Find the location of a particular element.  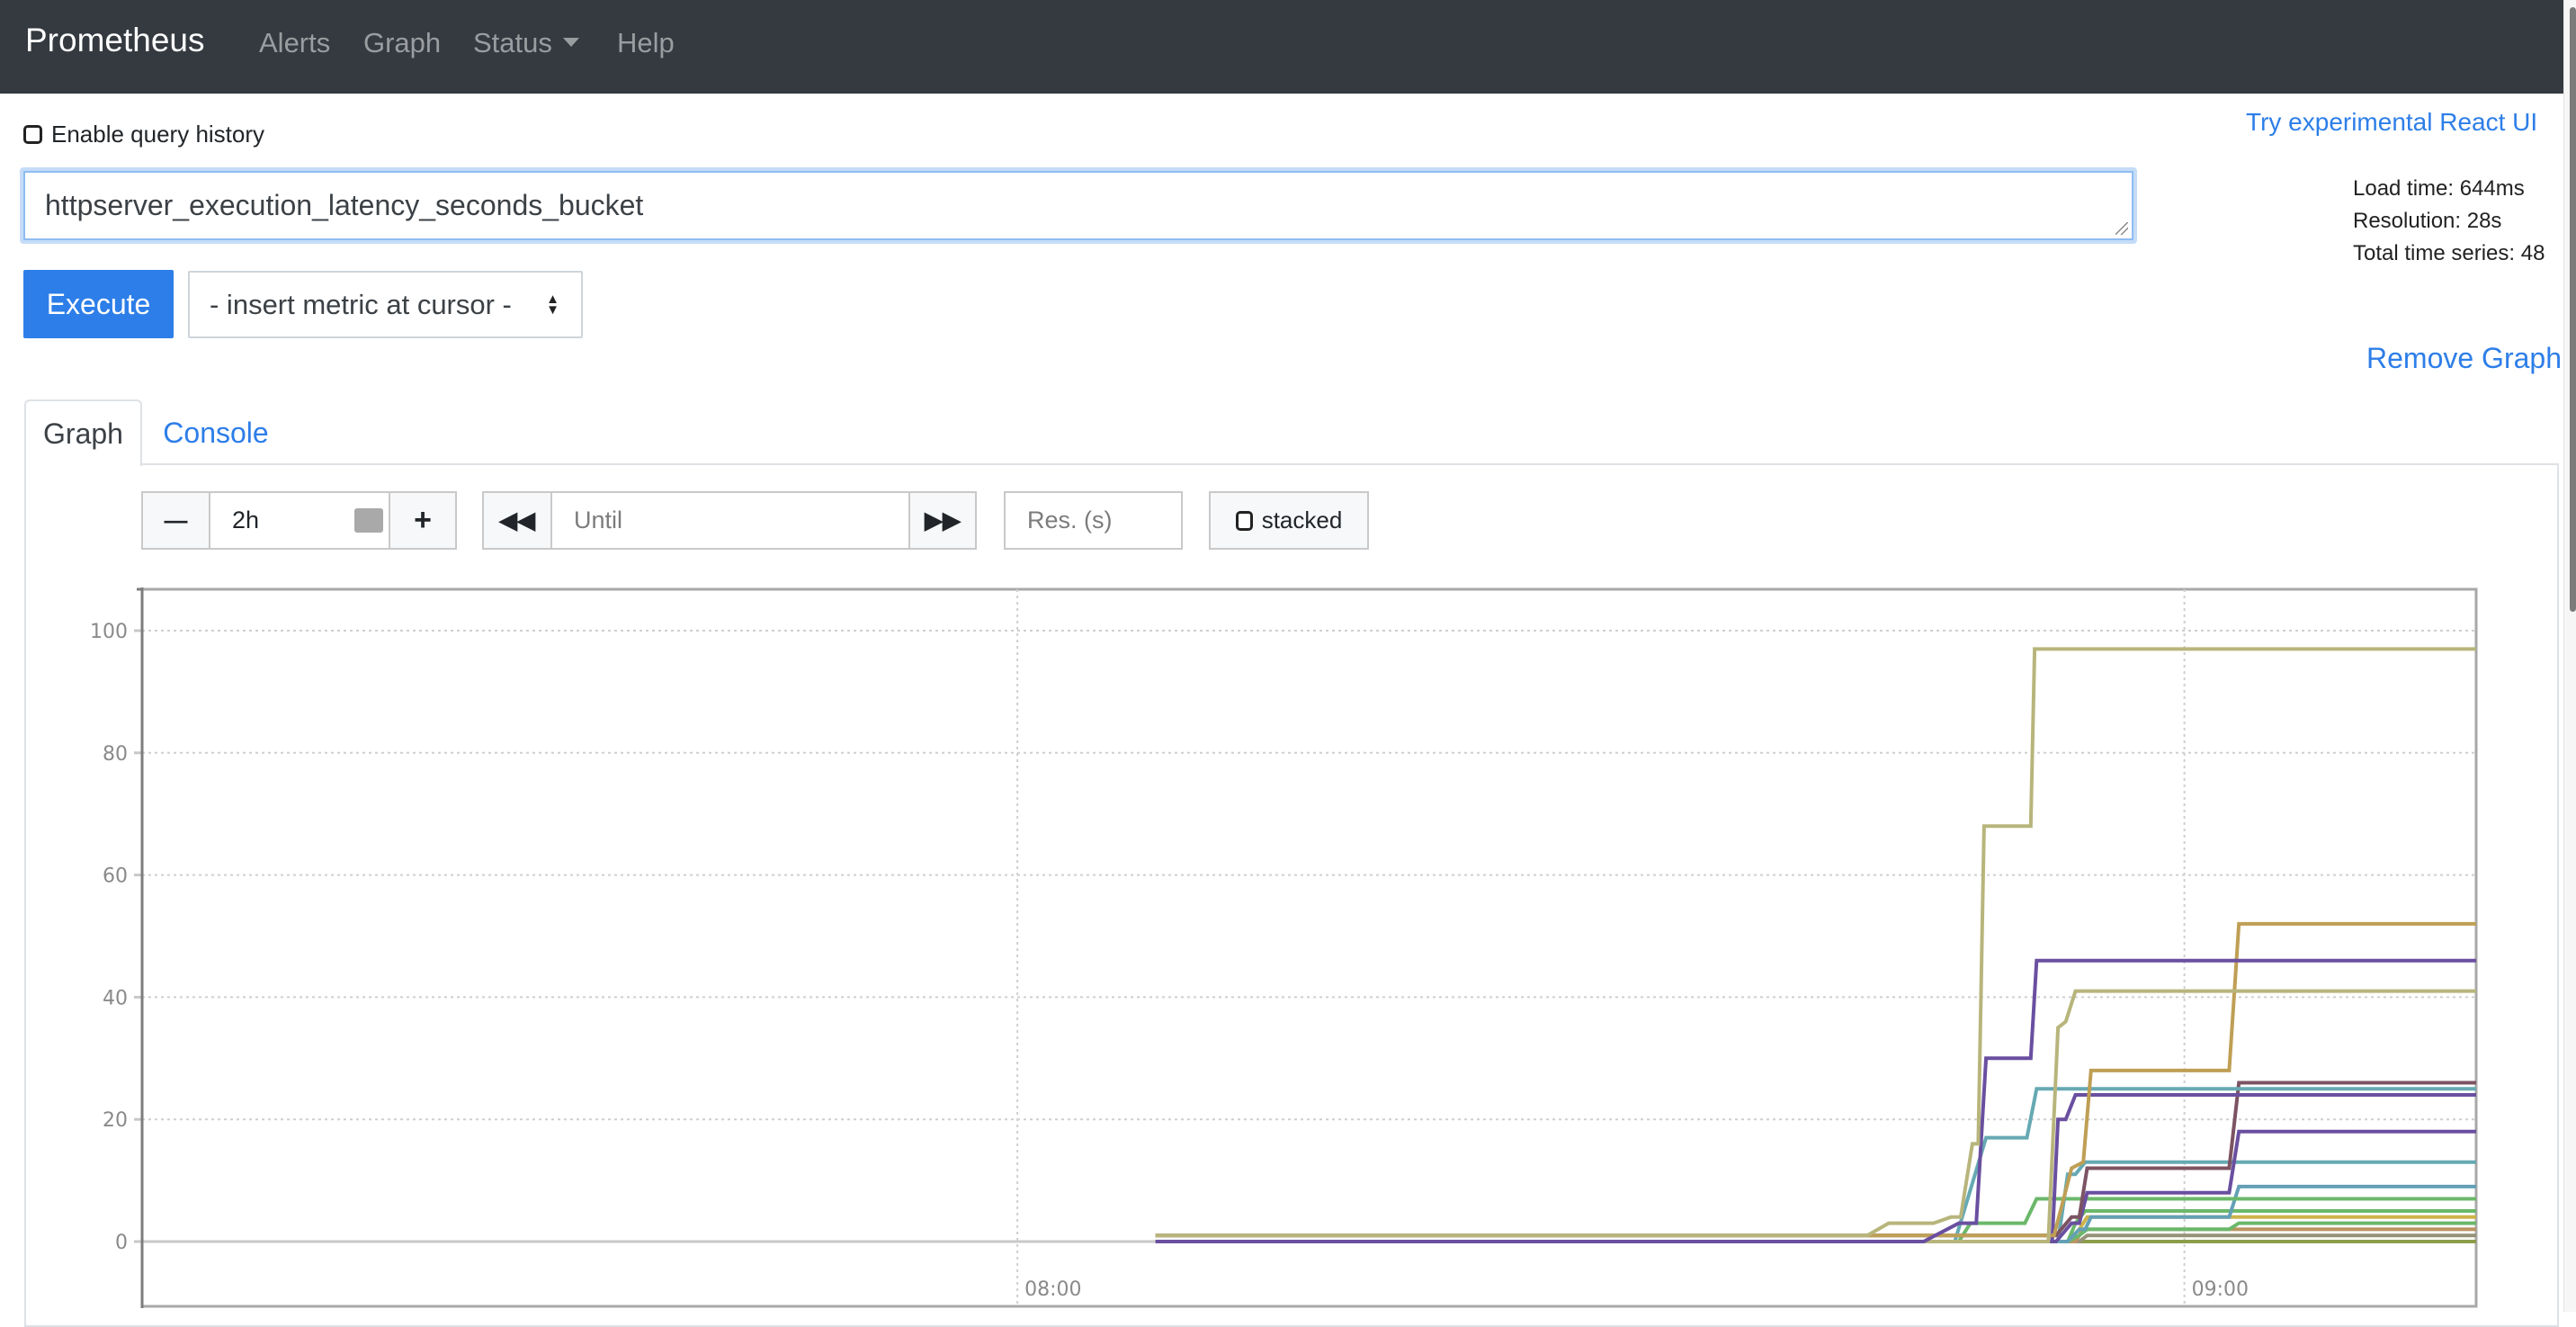

load-time: Load time: 644ms is located at coordinates (2439, 188).